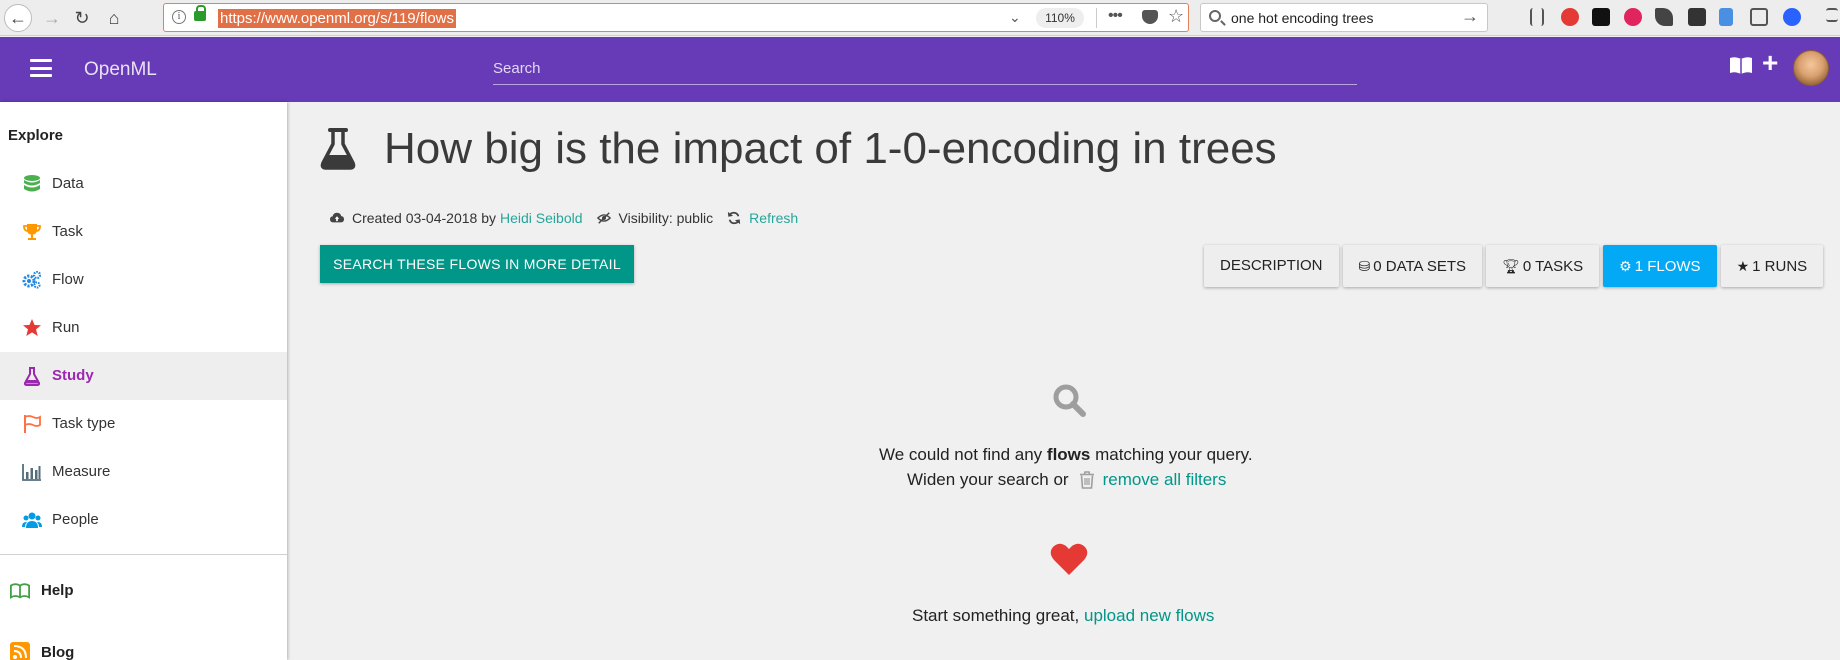  I want to click on sidebar-section-title: Explore, so click(36, 135).